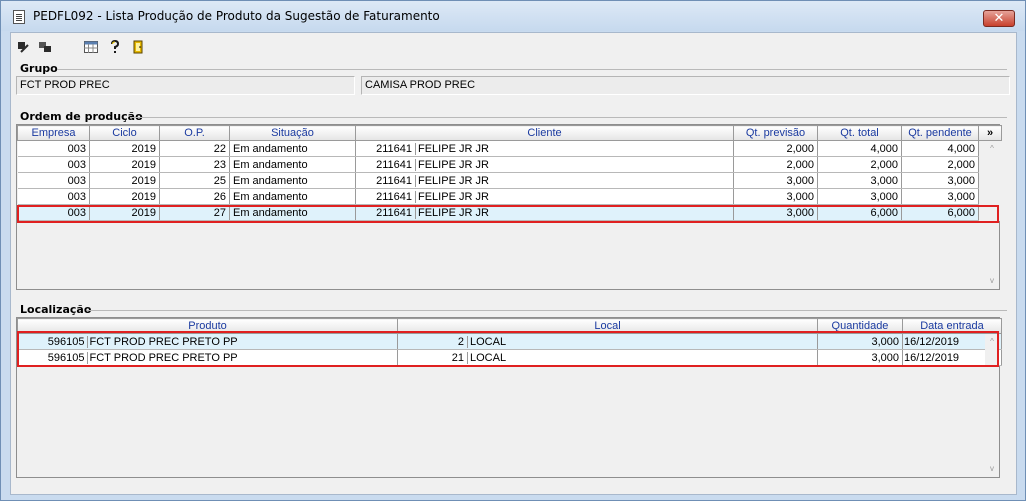  Describe the element at coordinates (940, 212) in the screenshot. I see `cell-qt-pendente: 6,000` at that location.